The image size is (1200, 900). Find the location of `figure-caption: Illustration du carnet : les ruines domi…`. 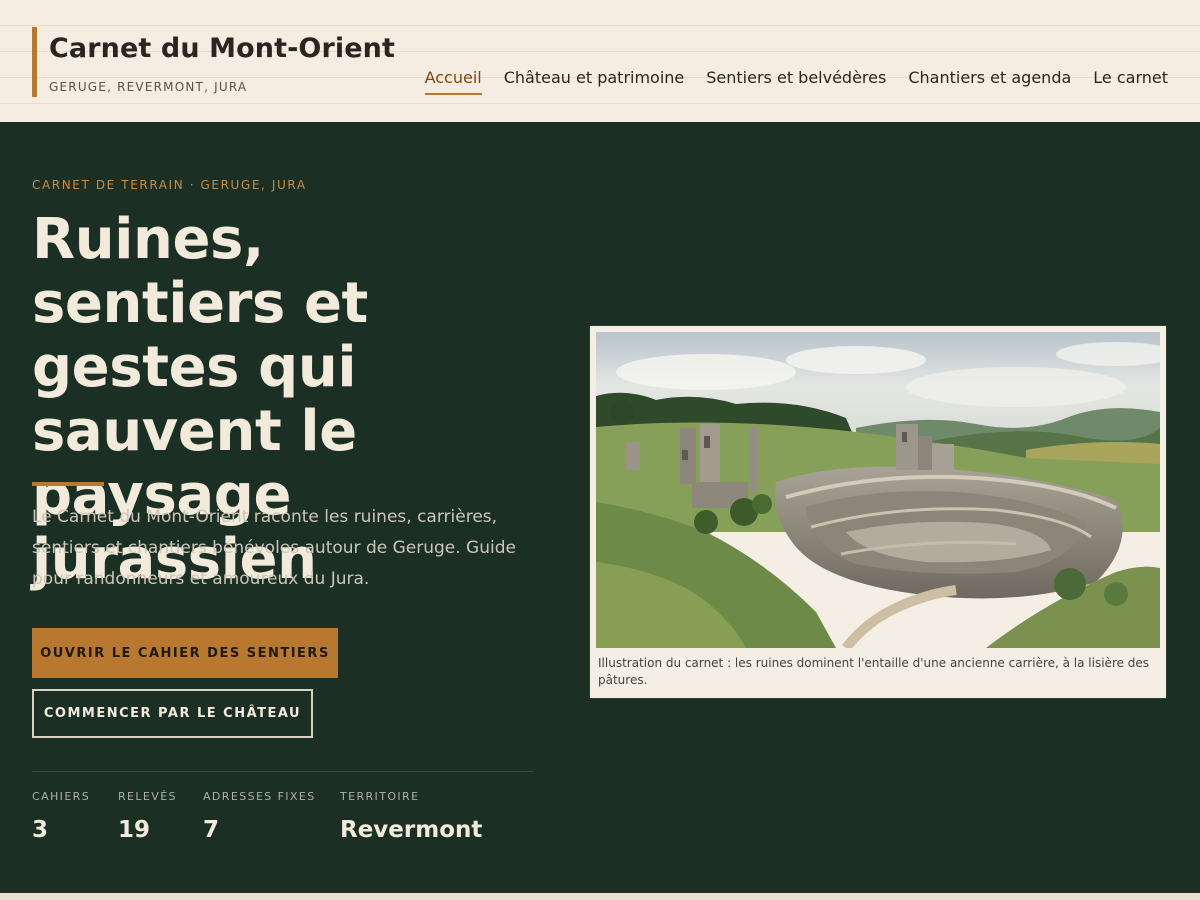

figure-caption: Illustration du carnet : les ruines domi… is located at coordinates (874, 671).